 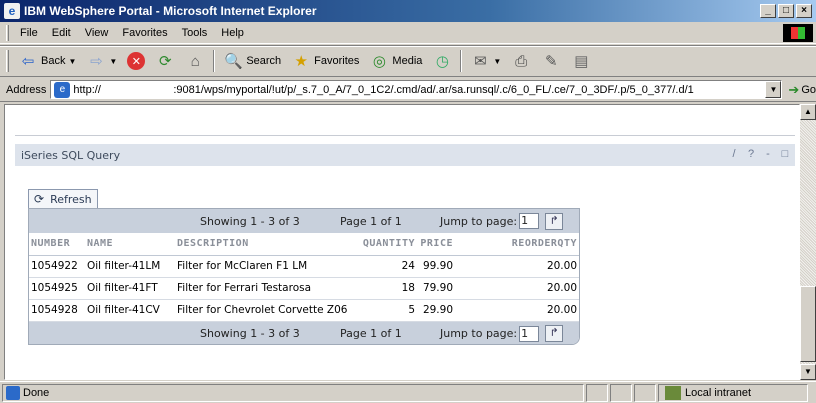 I want to click on menu-file: File, so click(x=29, y=33).